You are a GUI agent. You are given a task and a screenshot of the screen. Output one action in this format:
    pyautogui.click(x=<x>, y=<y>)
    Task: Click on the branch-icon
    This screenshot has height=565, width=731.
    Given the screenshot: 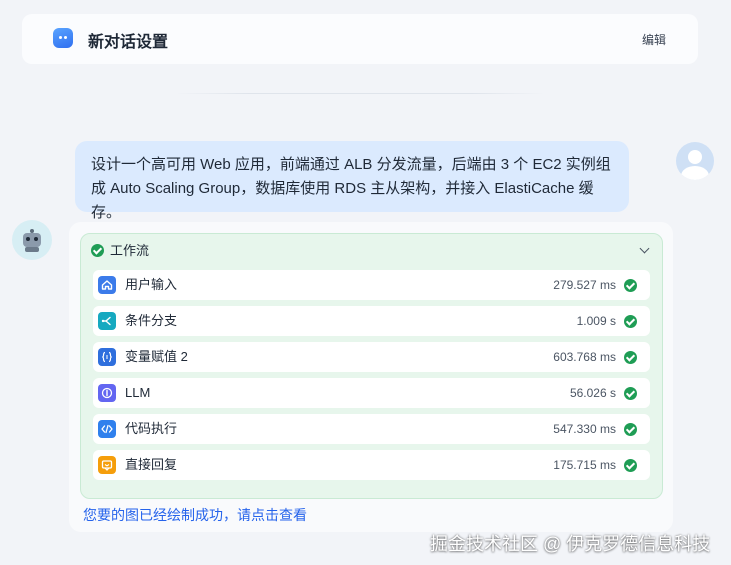 What is the action you would take?
    pyautogui.click(x=107, y=321)
    